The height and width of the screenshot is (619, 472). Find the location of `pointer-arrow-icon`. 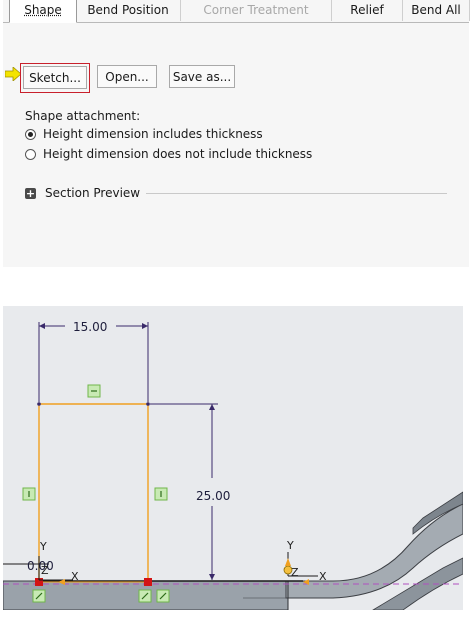

pointer-arrow-icon is located at coordinates (13, 74).